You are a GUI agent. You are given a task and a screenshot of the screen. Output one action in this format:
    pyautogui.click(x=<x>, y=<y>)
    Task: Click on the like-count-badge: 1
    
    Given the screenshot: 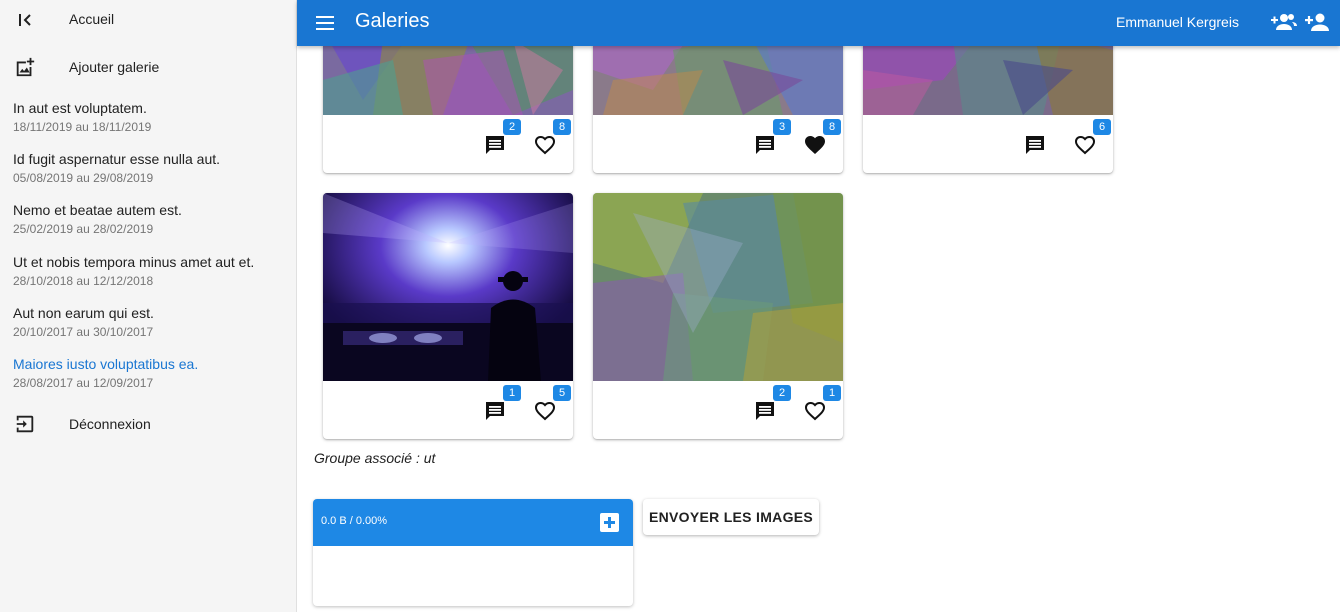 What is the action you would take?
    pyautogui.click(x=832, y=393)
    